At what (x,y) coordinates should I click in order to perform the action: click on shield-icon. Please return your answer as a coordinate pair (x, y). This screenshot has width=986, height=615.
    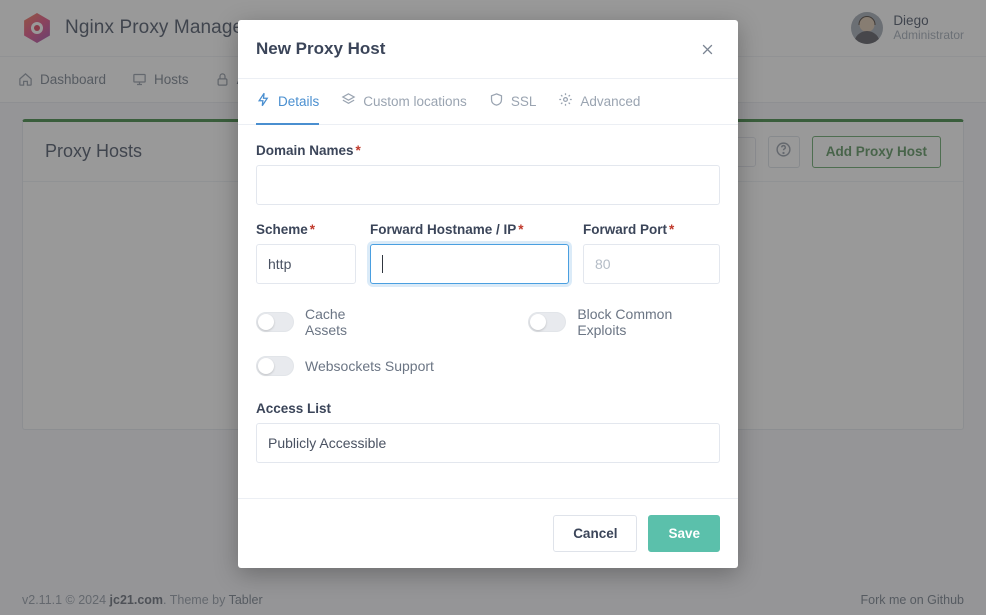
    Looking at the image, I should click on (496, 101).